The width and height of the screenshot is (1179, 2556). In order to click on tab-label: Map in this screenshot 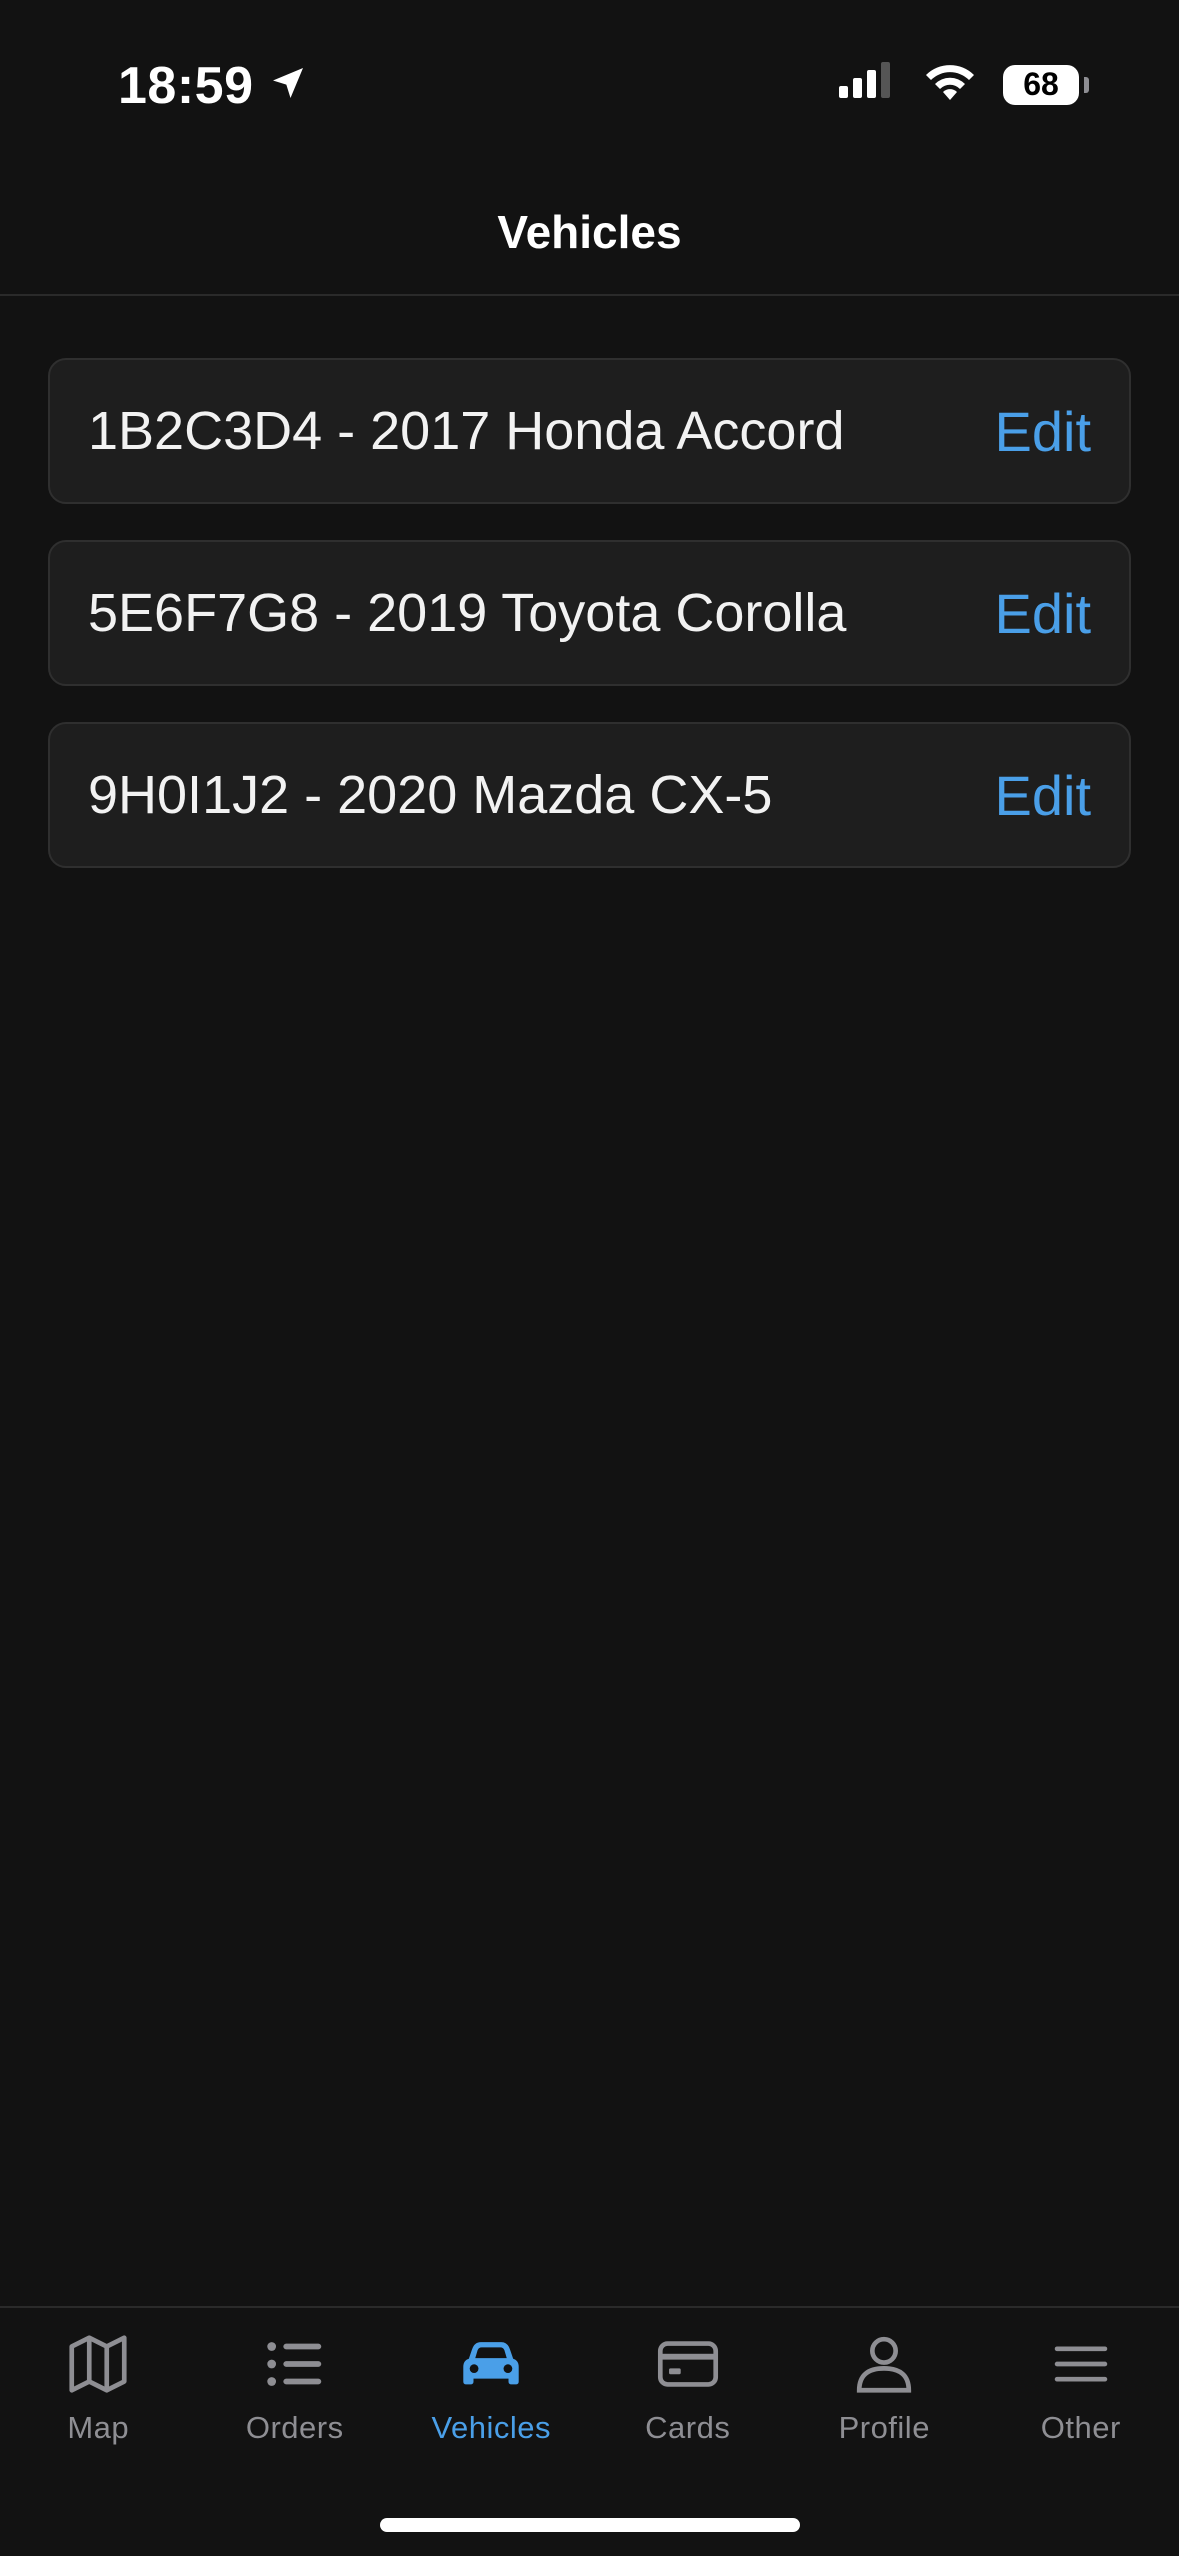, I will do `click(98, 2427)`.